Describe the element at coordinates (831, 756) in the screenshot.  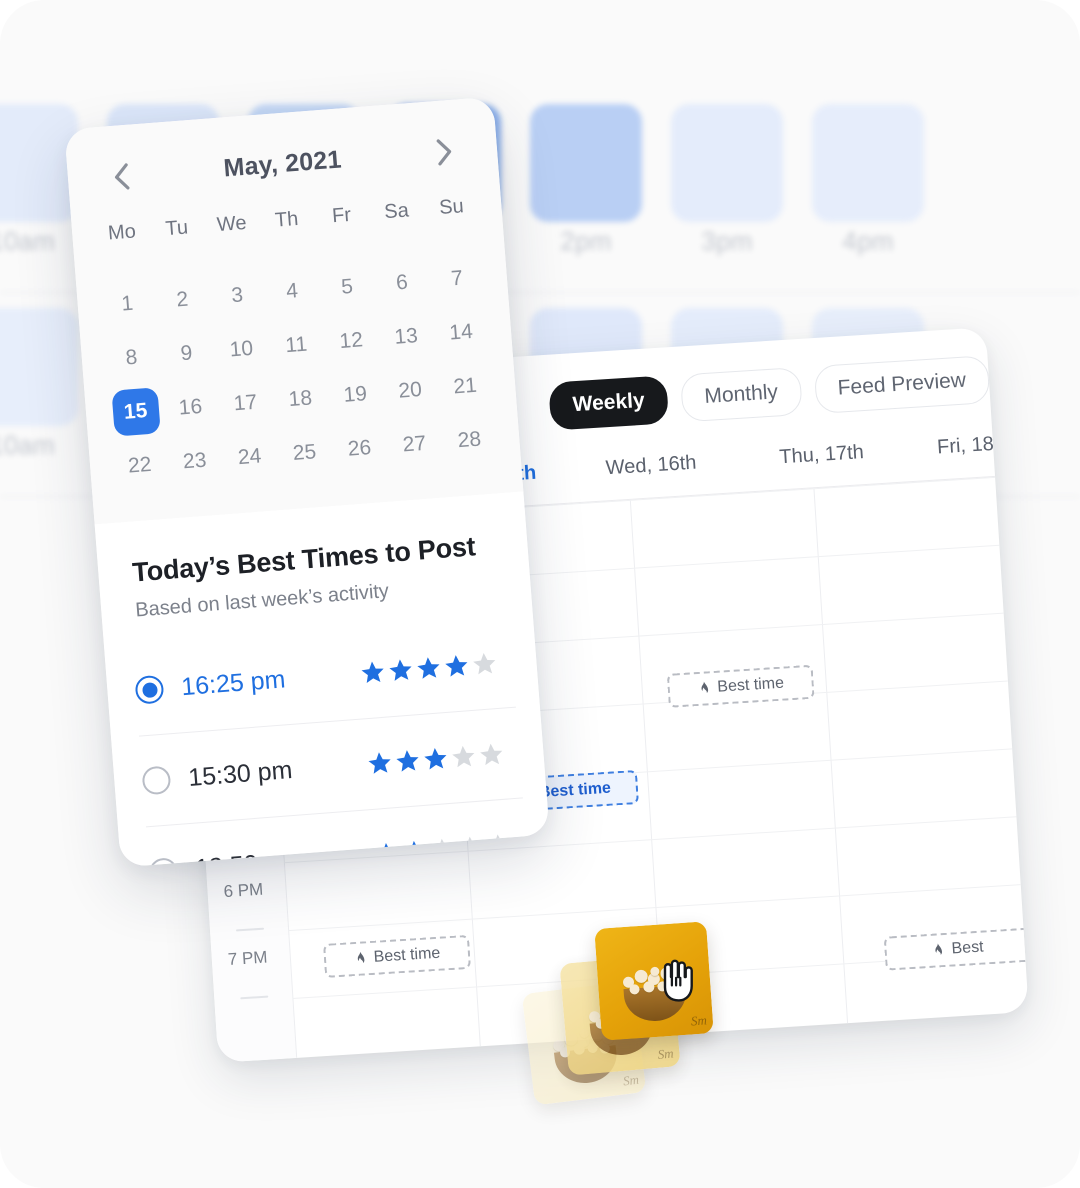
I see `grid-column-line` at that location.